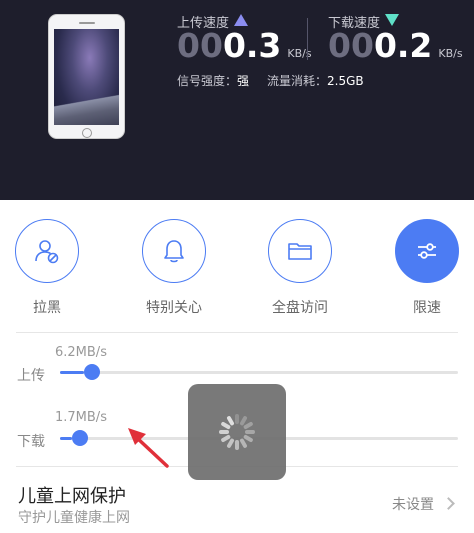 Image resolution: width=474 pixels, height=533 pixels. I want to click on download-limit-fill, so click(66, 438).